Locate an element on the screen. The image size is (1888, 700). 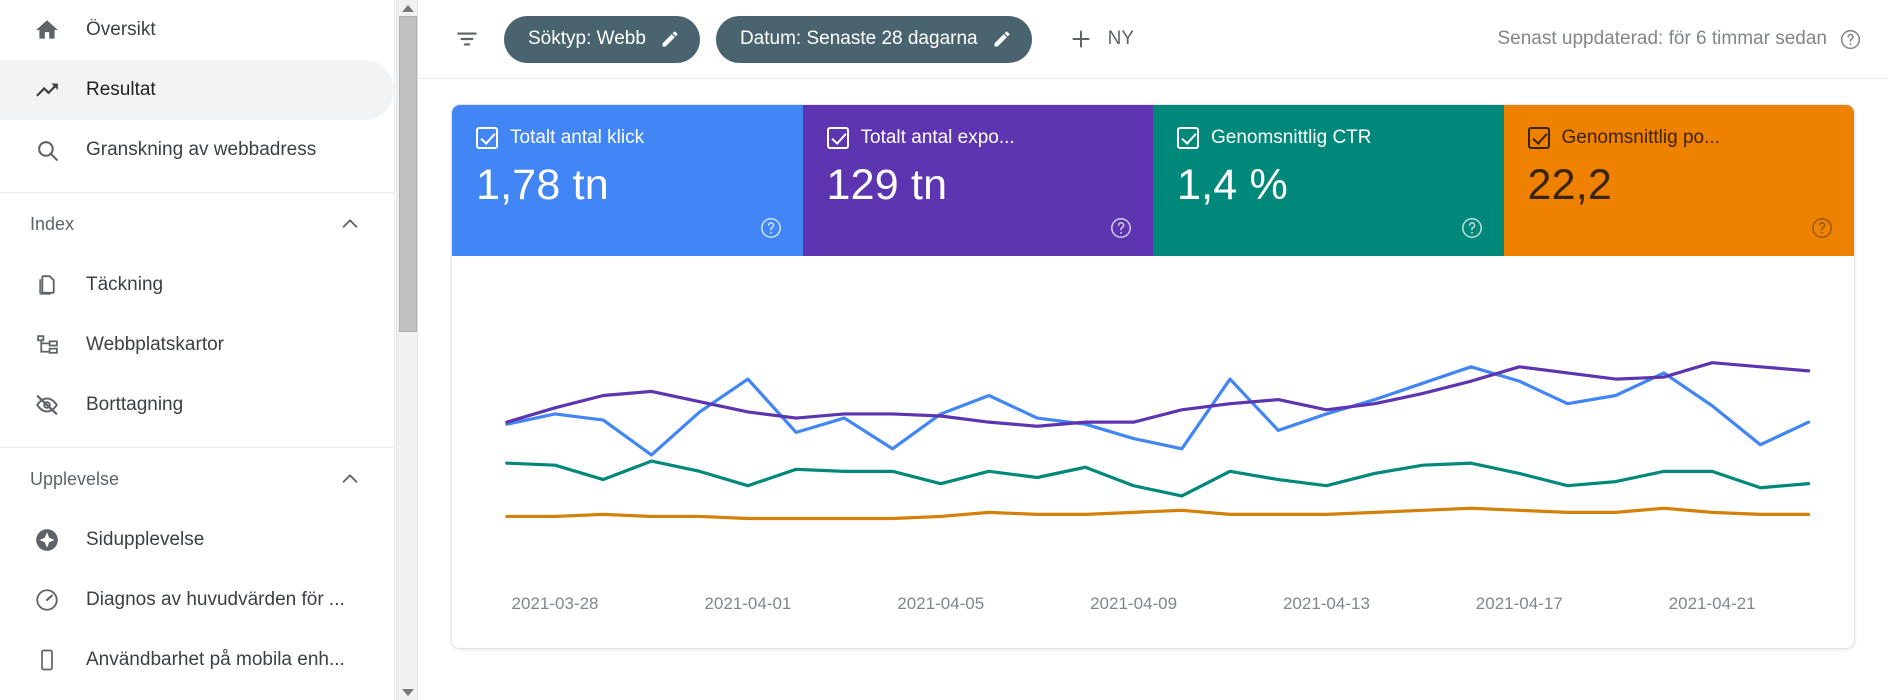
chip-search-type: Söktyp: Webb is located at coordinates (602, 39).